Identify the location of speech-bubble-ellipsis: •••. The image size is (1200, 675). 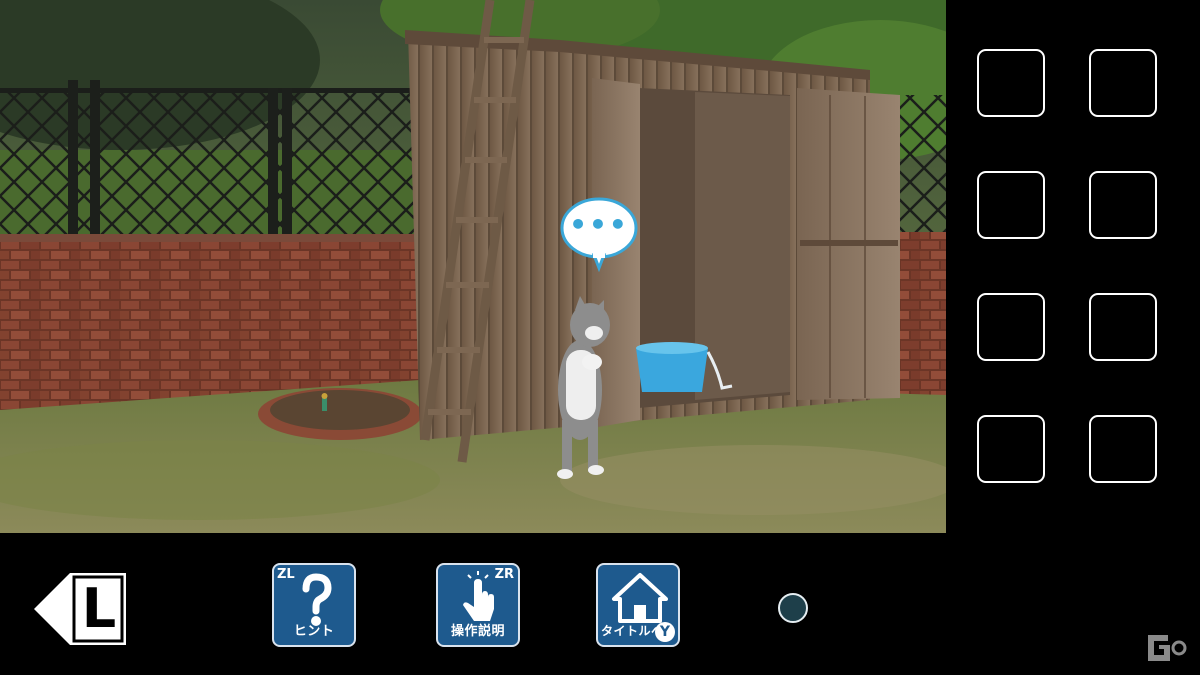
(599, 224).